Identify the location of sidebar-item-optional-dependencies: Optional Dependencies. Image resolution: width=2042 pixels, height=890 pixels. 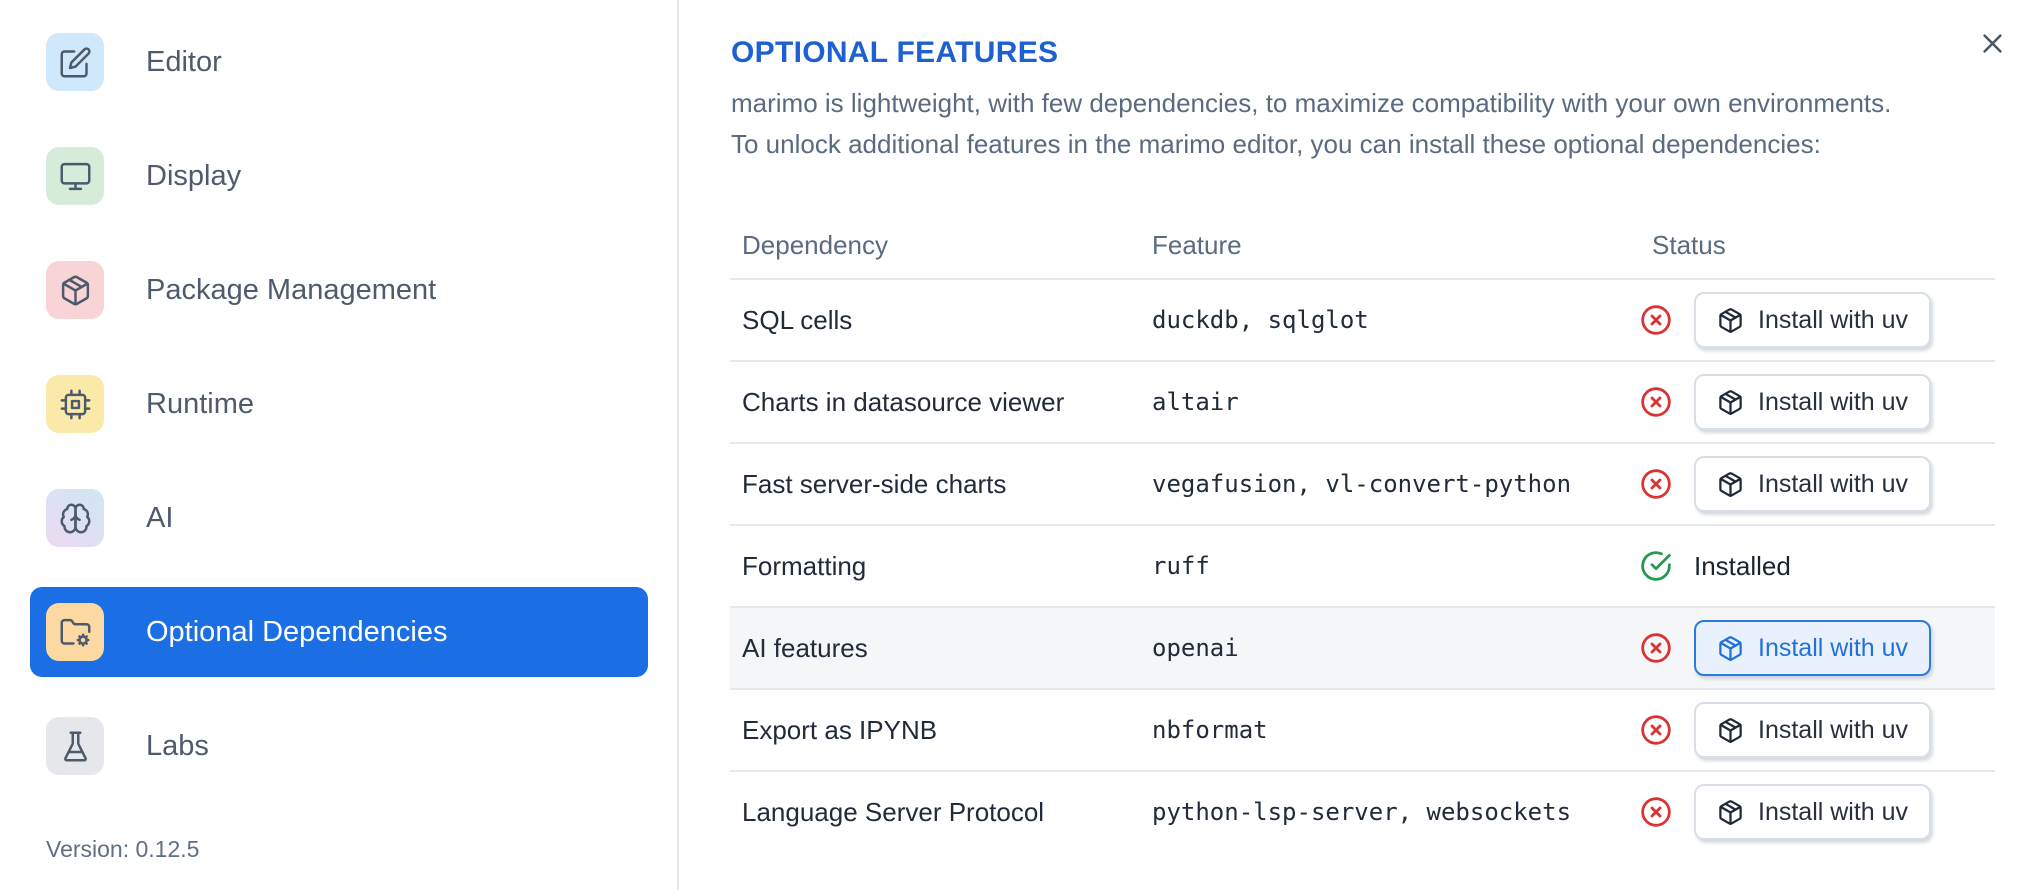
(339, 632).